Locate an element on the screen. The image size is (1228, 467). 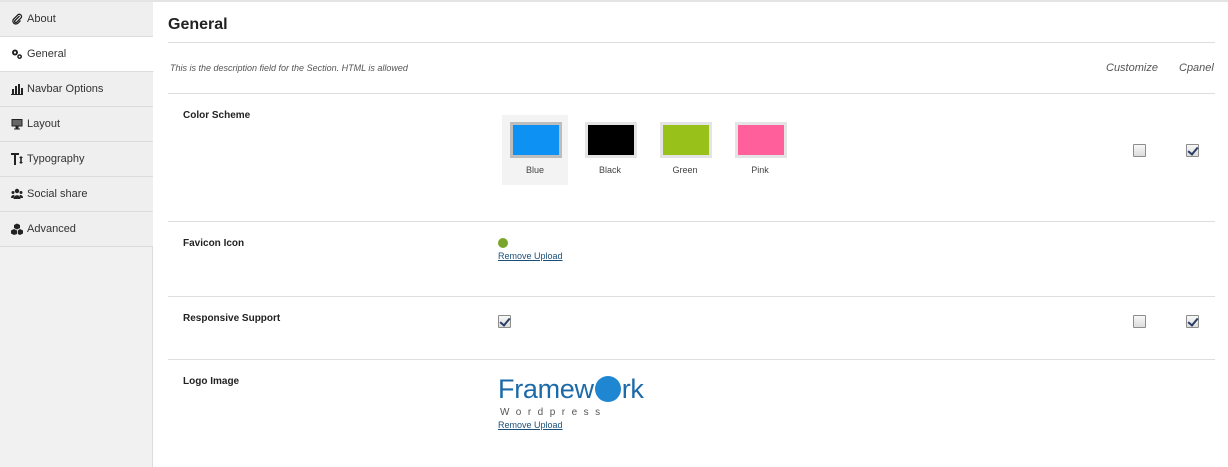
paperclip-icon is located at coordinates (17, 19).